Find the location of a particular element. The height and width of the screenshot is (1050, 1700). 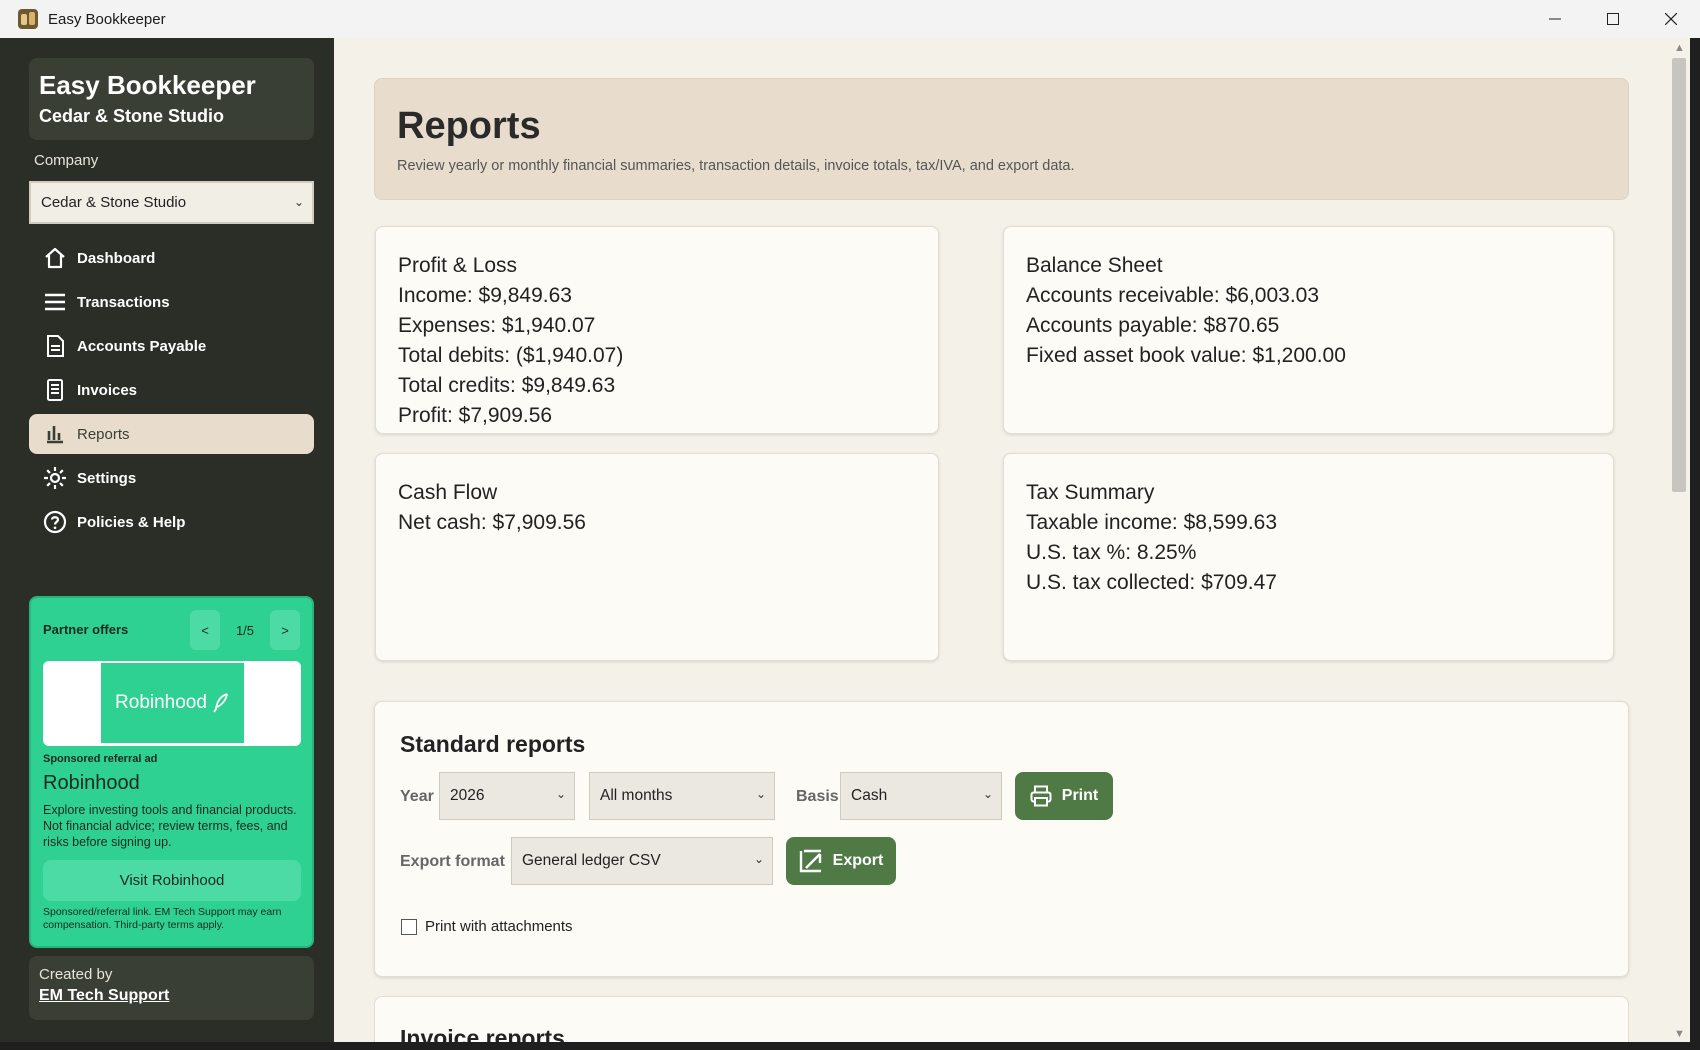

sidebar-item-transactions: Transactions is located at coordinates (171, 302).